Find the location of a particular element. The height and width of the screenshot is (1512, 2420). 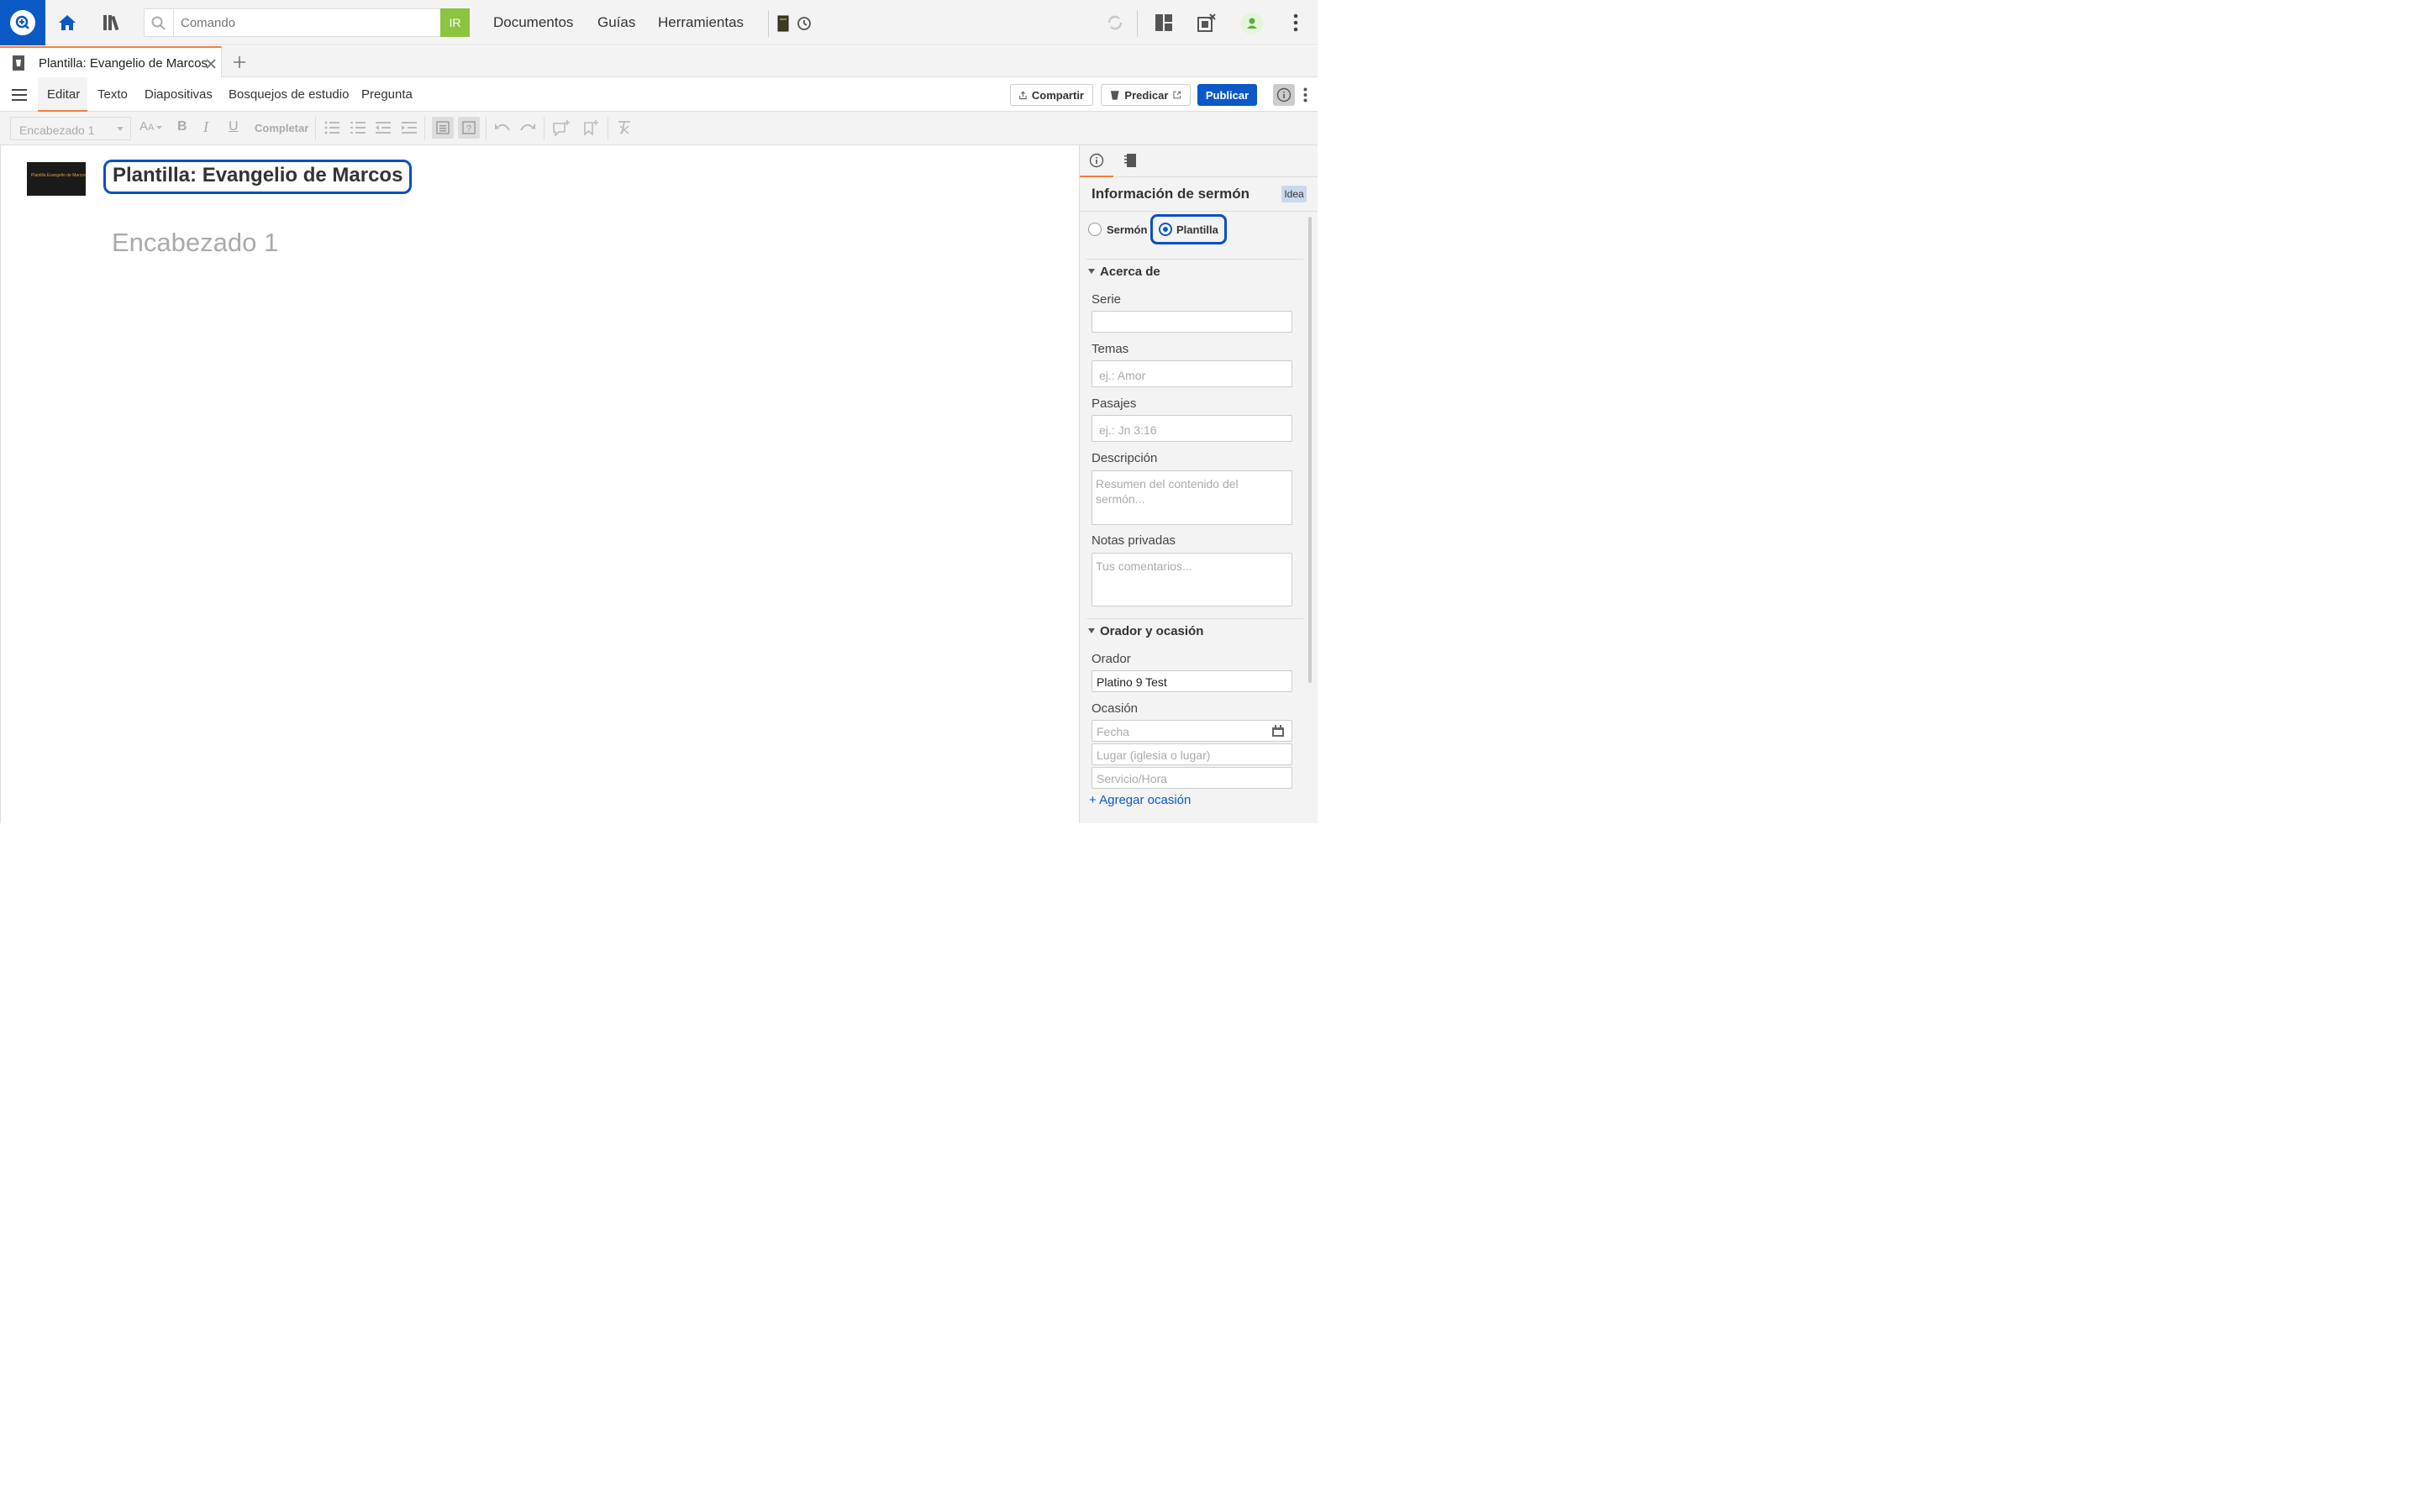

bullet-list-icon is located at coordinates (331, 127).